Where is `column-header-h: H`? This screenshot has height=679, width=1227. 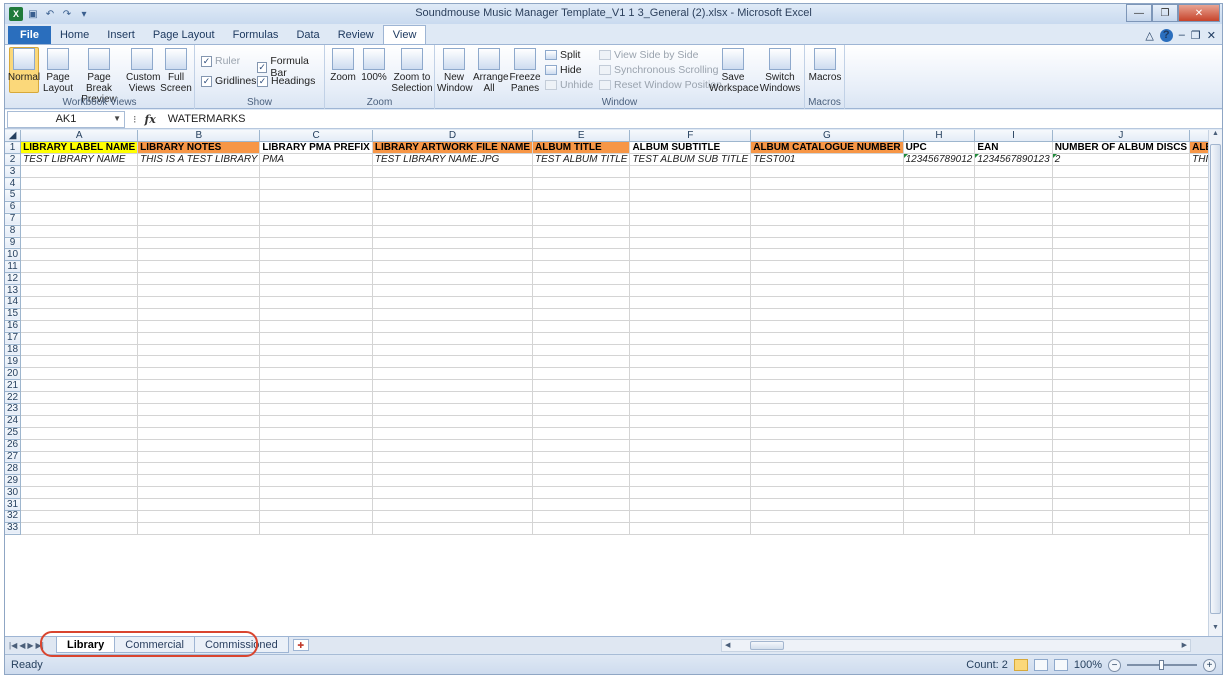
column-header-h: H is located at coordinates (939, 136).